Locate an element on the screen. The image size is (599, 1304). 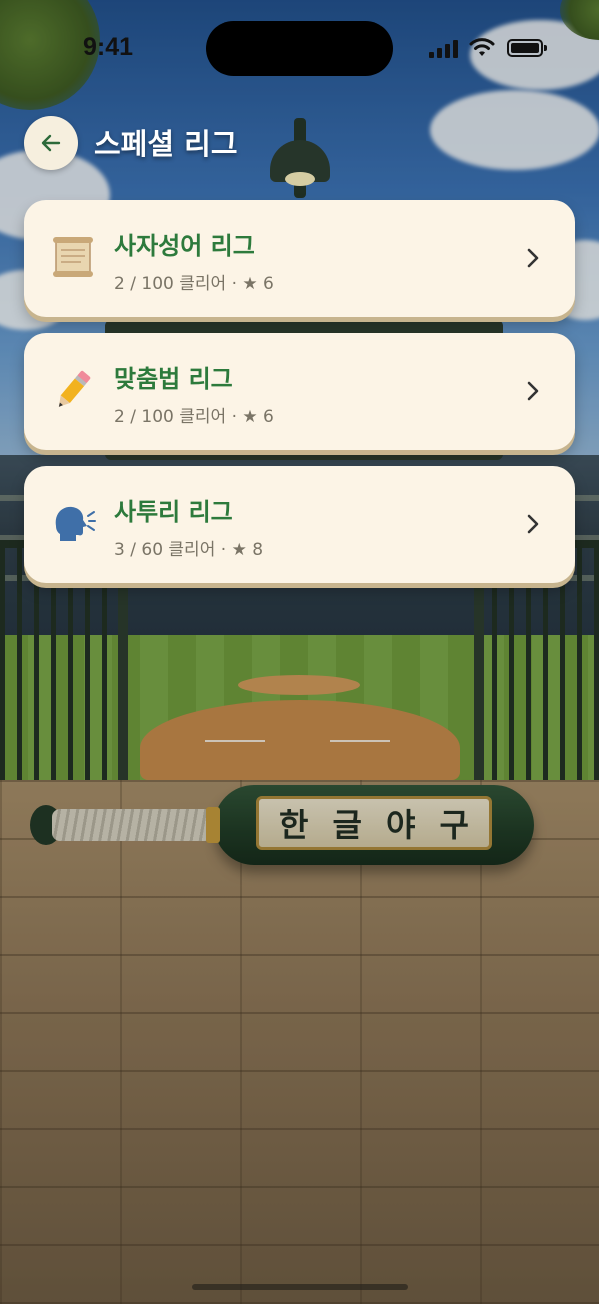
league-title: 맞춤법 리그 is located at coordinates (173, 379).